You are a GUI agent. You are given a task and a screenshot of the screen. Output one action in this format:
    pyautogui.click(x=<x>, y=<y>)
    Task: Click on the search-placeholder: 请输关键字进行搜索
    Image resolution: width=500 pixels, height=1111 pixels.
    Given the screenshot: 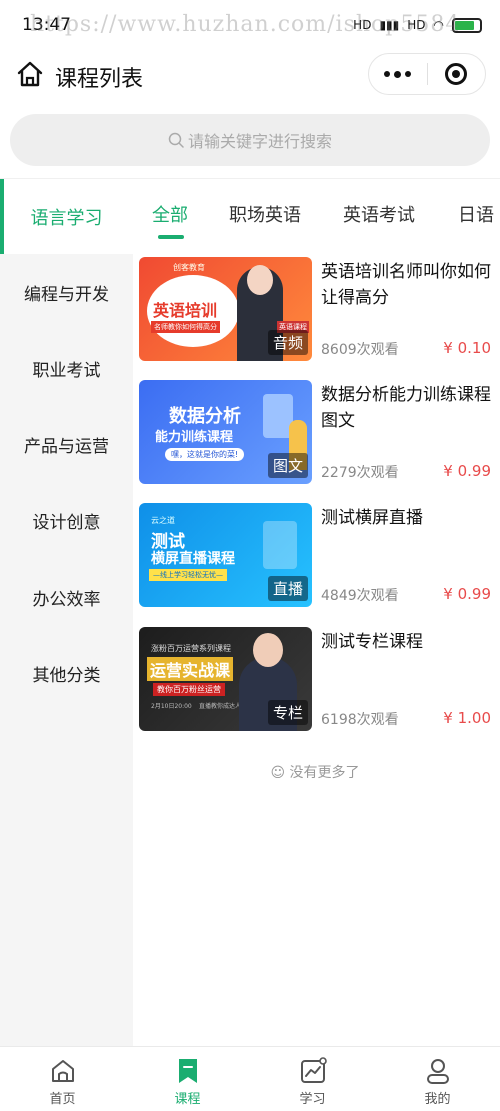 What is the action you would take?
    pyautogui.click(x=259, y=141)
    